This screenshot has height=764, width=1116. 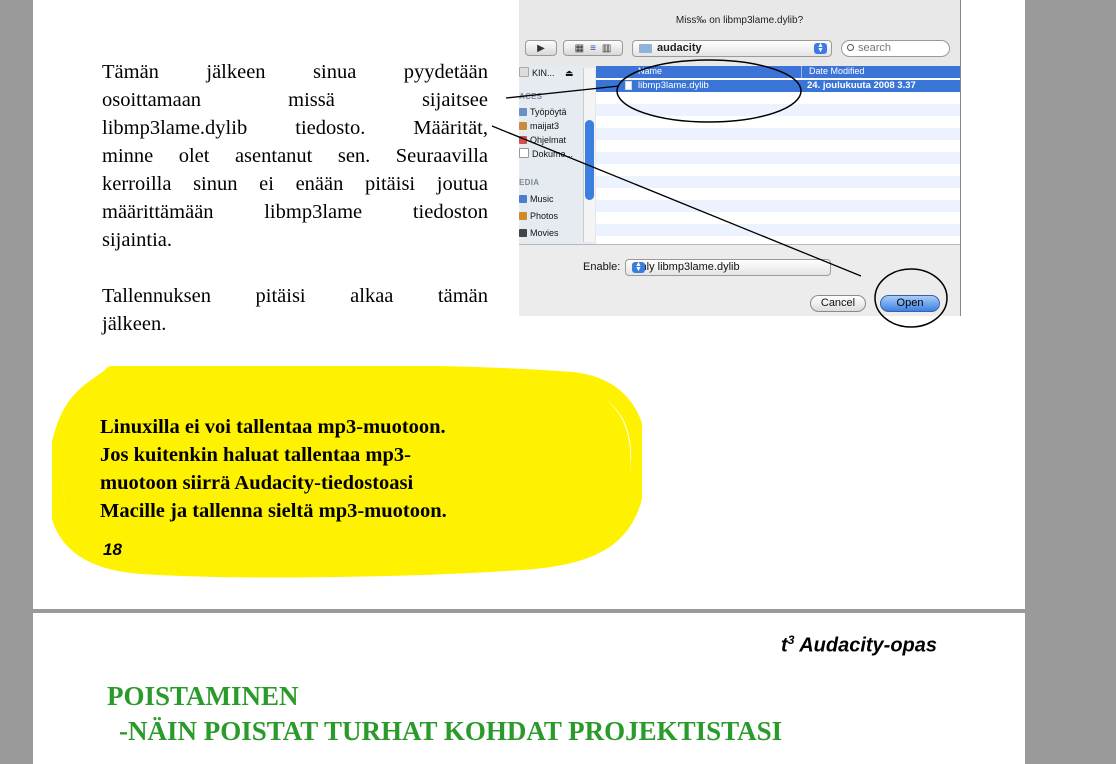 What do you see at coordinates (295, 128) in the screenshot?
I see `paragraph-line: libmp3lame.dylib tiedosto. Määrität,` at bounding box center [295, 128].